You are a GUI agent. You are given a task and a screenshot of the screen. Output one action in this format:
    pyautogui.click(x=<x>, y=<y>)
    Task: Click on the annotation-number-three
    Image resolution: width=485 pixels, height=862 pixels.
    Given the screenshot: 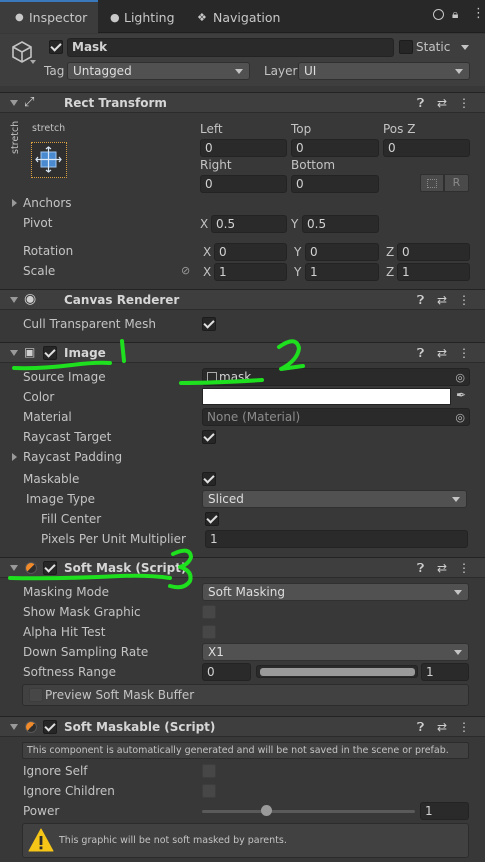 What is the action you would take?
    pyautogui.click(x=180, y=569)
    